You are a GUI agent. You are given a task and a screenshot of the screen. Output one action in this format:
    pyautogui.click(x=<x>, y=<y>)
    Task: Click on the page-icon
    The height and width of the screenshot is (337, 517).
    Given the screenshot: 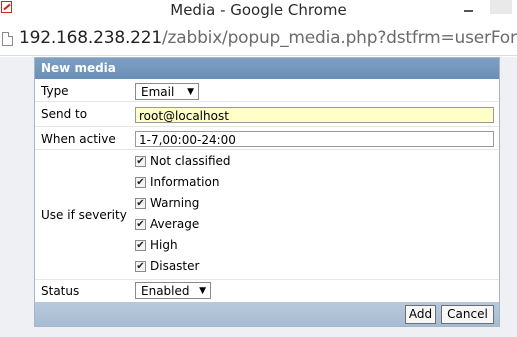 What is the action you would take?
    pyautogui.click(x=7, y=39)
    